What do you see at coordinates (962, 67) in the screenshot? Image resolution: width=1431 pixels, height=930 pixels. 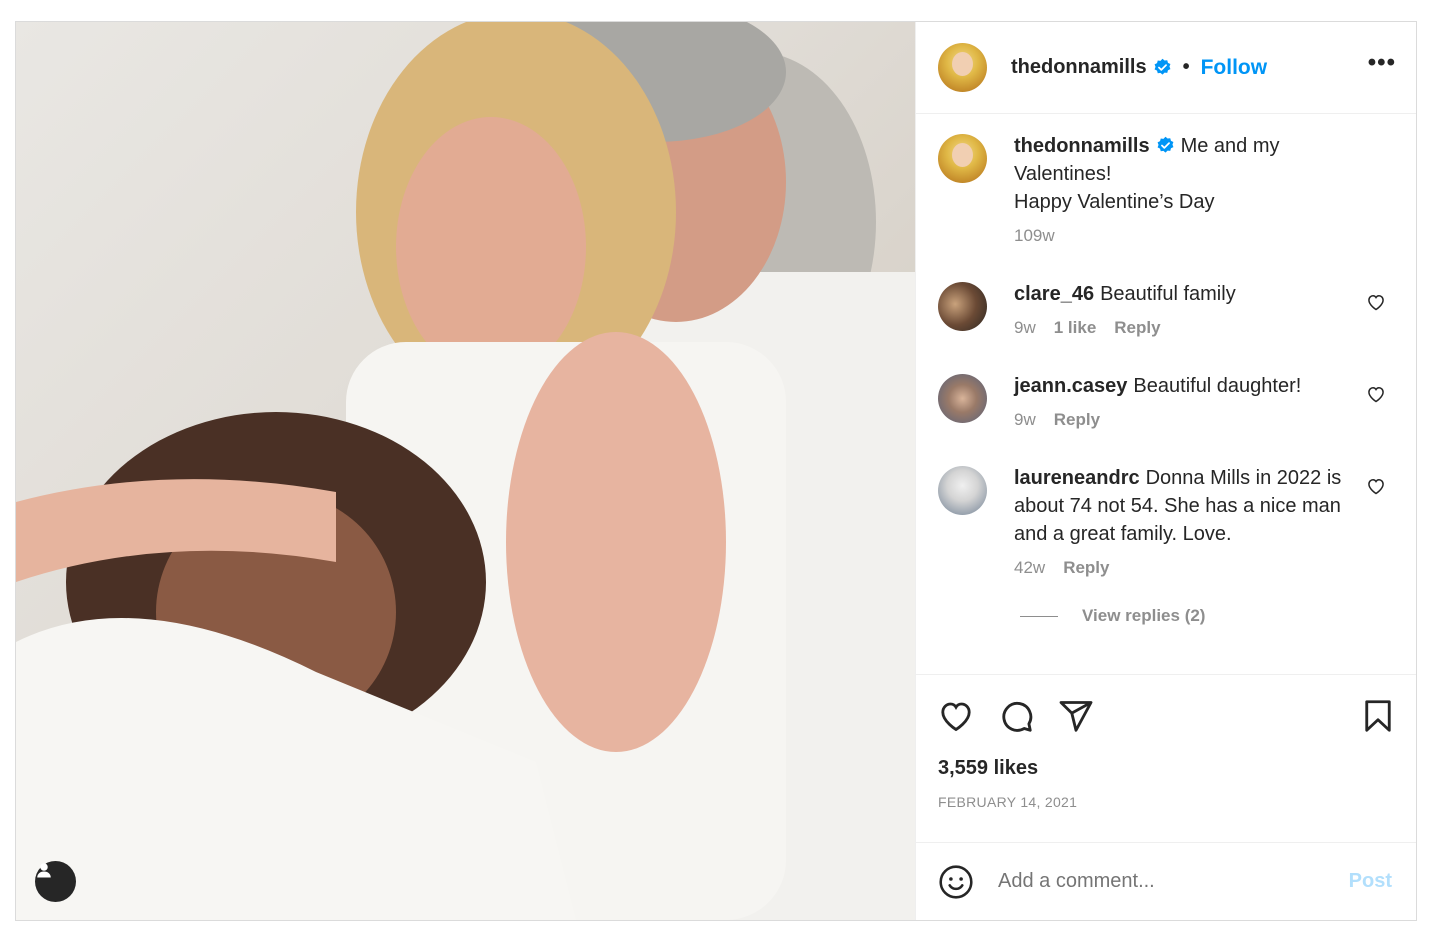 I see `author-avatar` at bounding box center [962, 67].